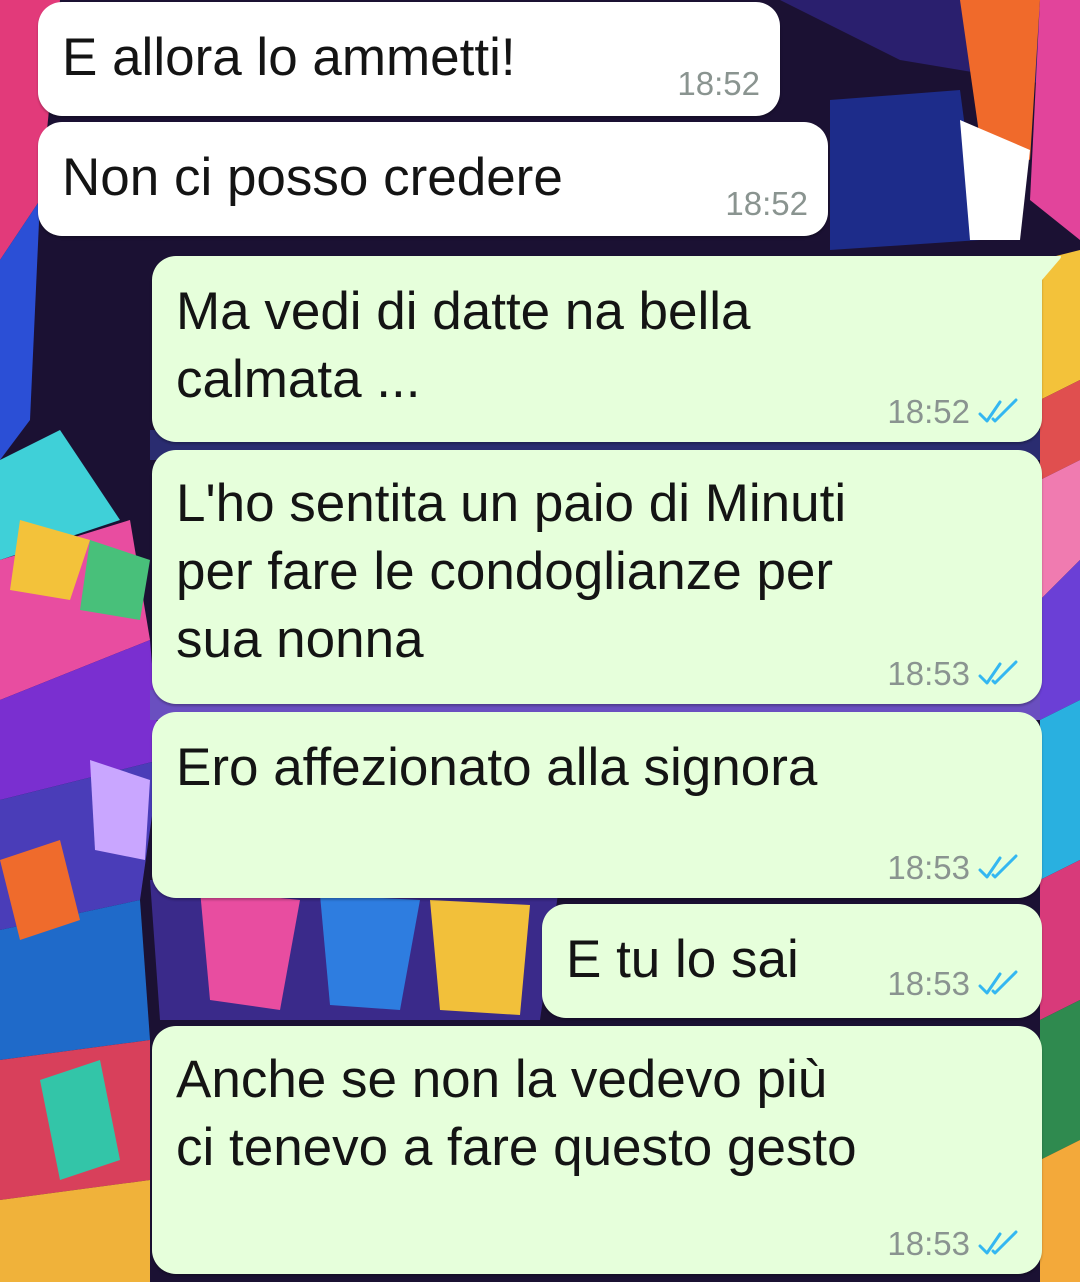 This screenshot has width=1080, height=1282. Describe the element at coordinates (1048, 268) in the screenshot. I see `bubble-tail` at that location.